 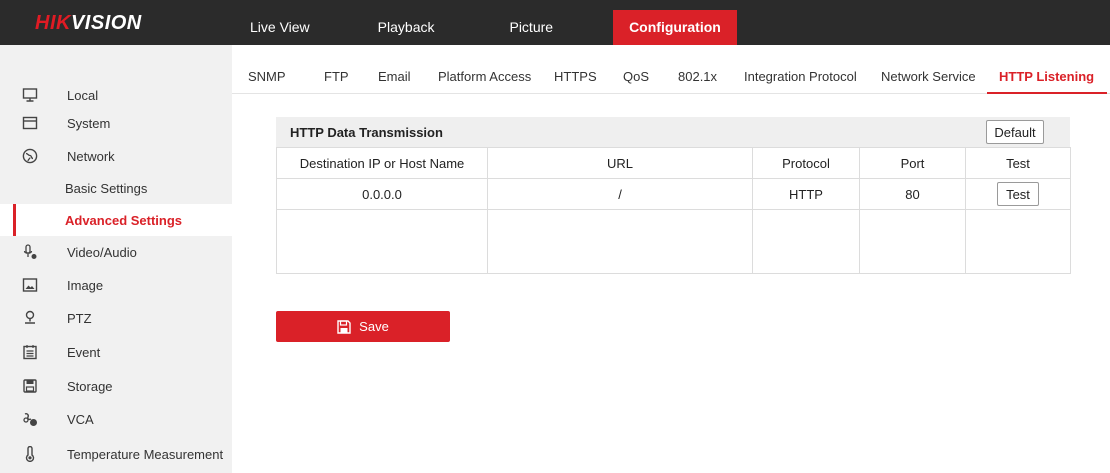 I want to click on tab-http-listening: HTTP Listening, so click(x=1046, y=77).